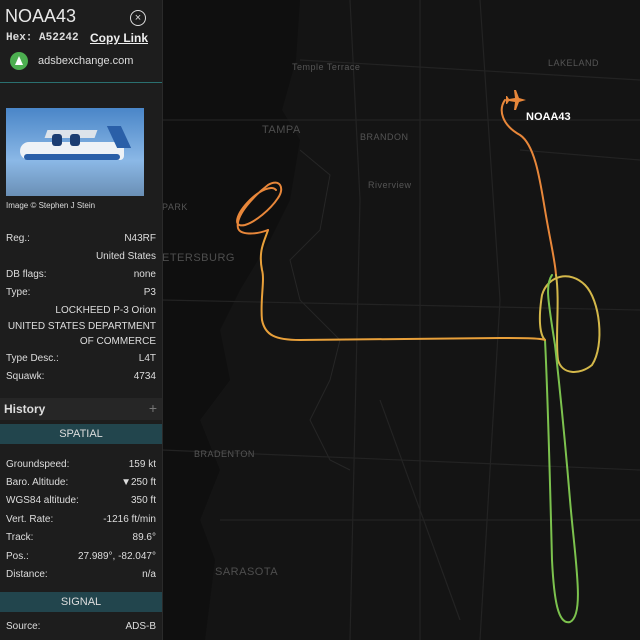 The width and height of the screenshot is (640, 640). Describe the element at coordinates (390, 185) in the screenshot. I see `city-label-riverview: Riverview` at that location.